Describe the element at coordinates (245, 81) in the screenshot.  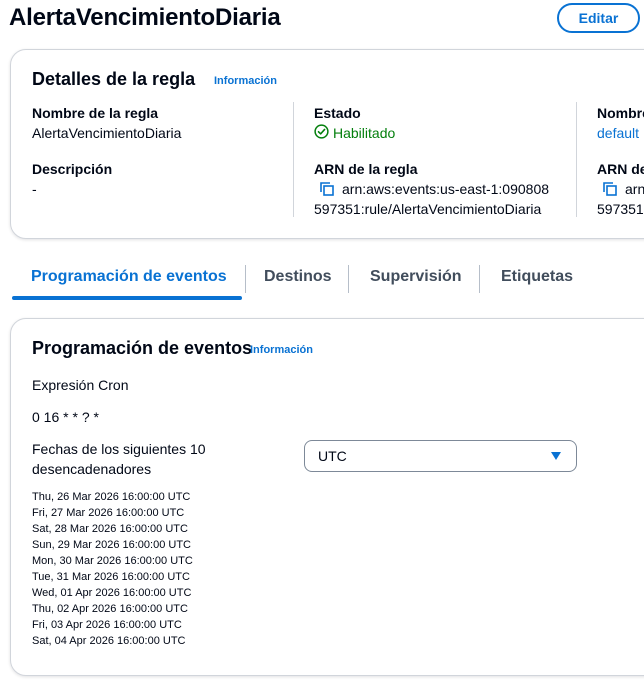
I see `details-info-link: Información` at that location.